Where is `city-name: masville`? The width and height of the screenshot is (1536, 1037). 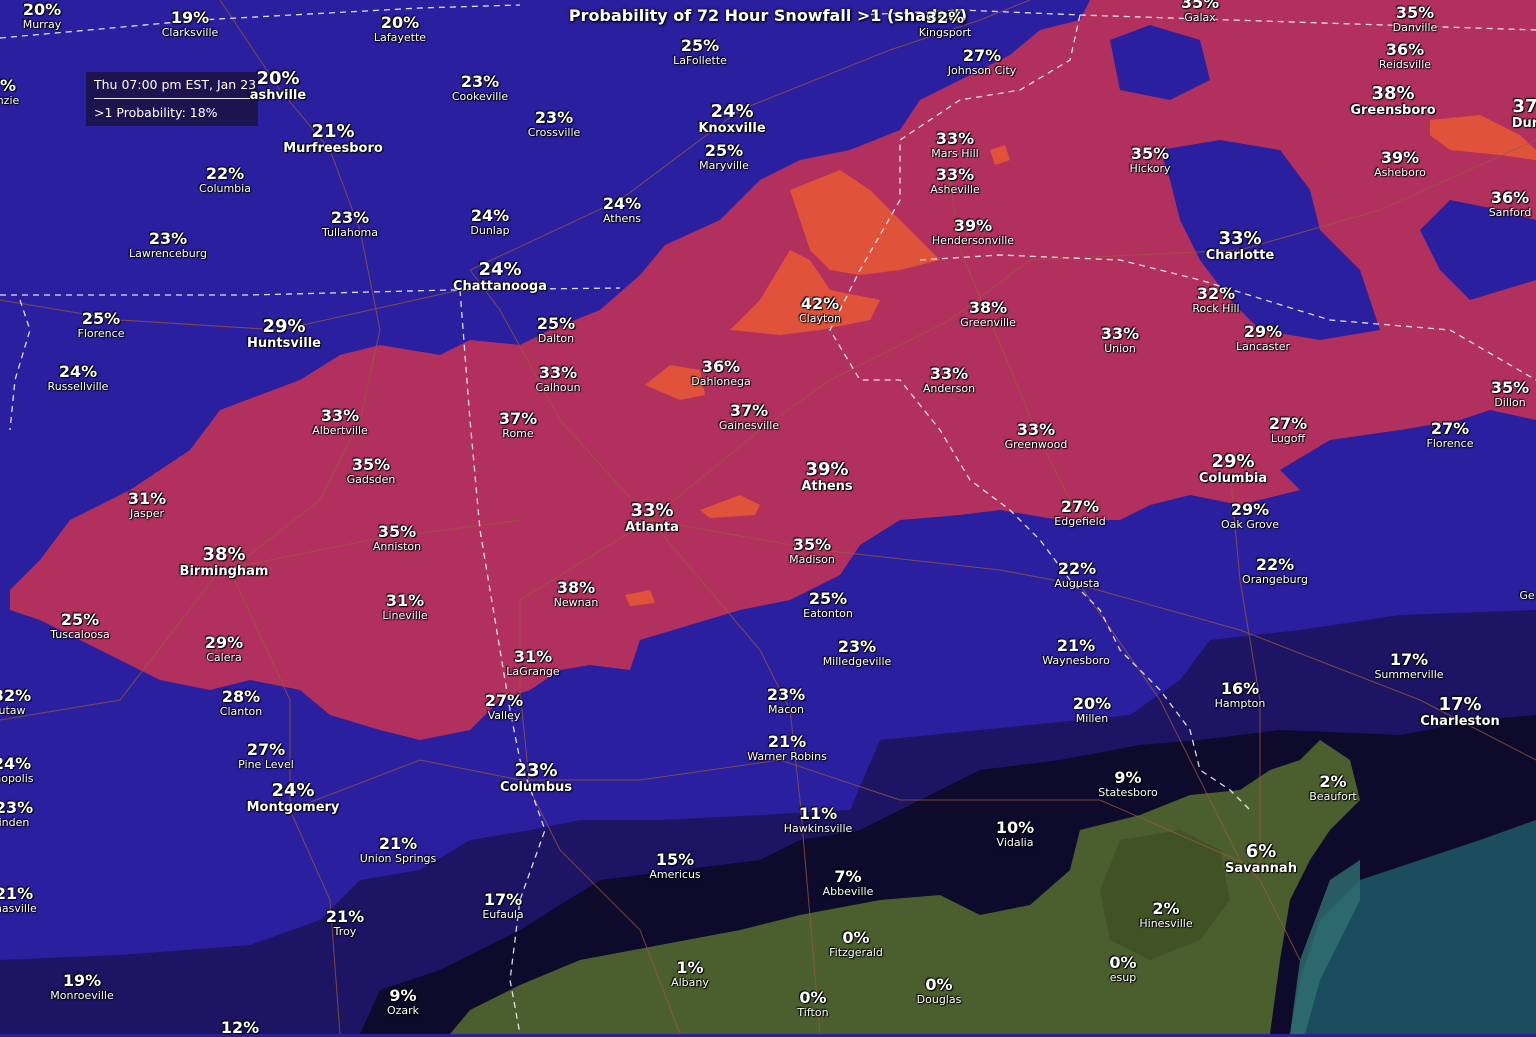 city-name: masville is located at coordinates (18, 908).